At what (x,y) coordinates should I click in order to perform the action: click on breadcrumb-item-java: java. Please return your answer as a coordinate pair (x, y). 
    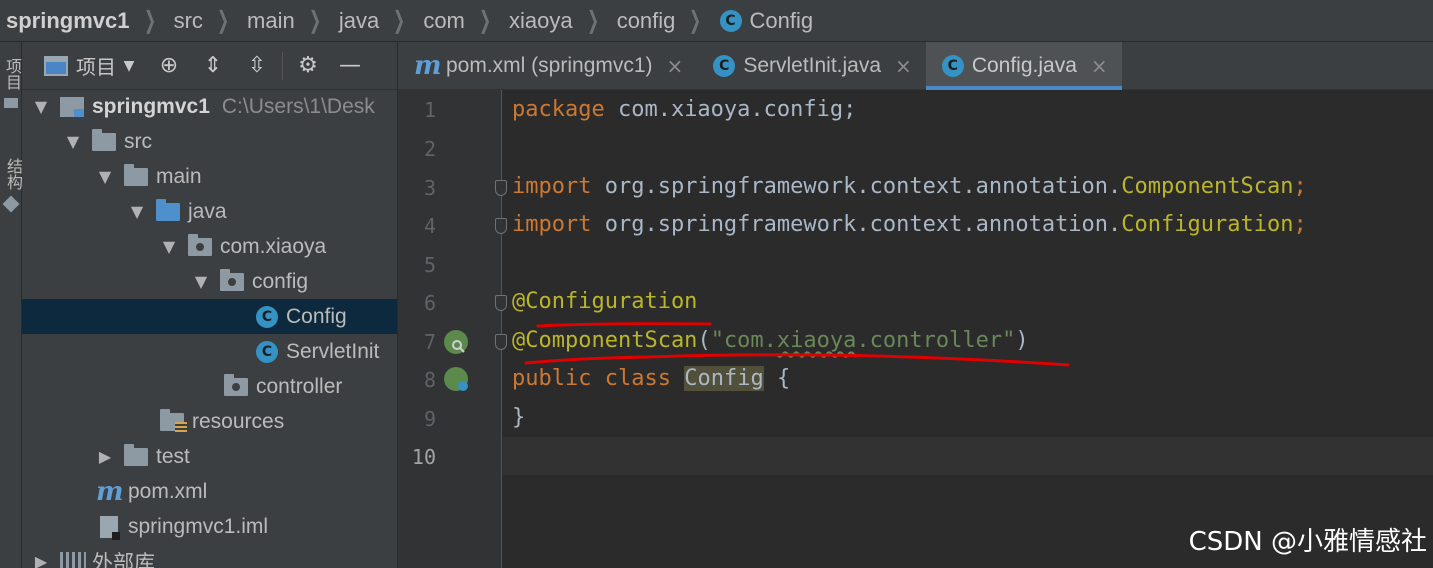
    Looking at the image, I should click on (357, 21).